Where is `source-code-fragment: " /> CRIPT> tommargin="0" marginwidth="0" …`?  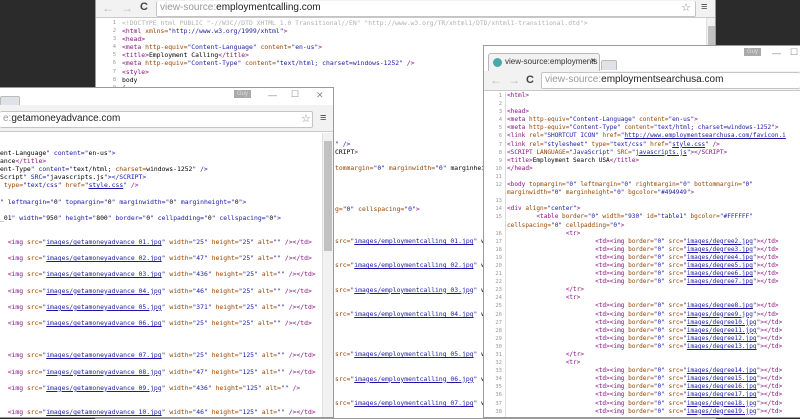 source-code-fragment: " /> CRIPT> tommargin="0" marginwidth="0" … is located at coordinates (410, 273).